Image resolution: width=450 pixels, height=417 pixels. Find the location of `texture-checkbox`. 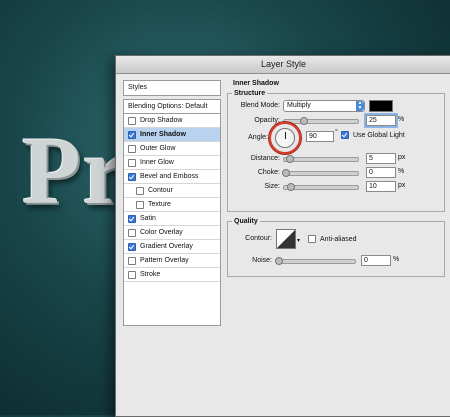

texture-checkbox is located at coordinates (140, 204).